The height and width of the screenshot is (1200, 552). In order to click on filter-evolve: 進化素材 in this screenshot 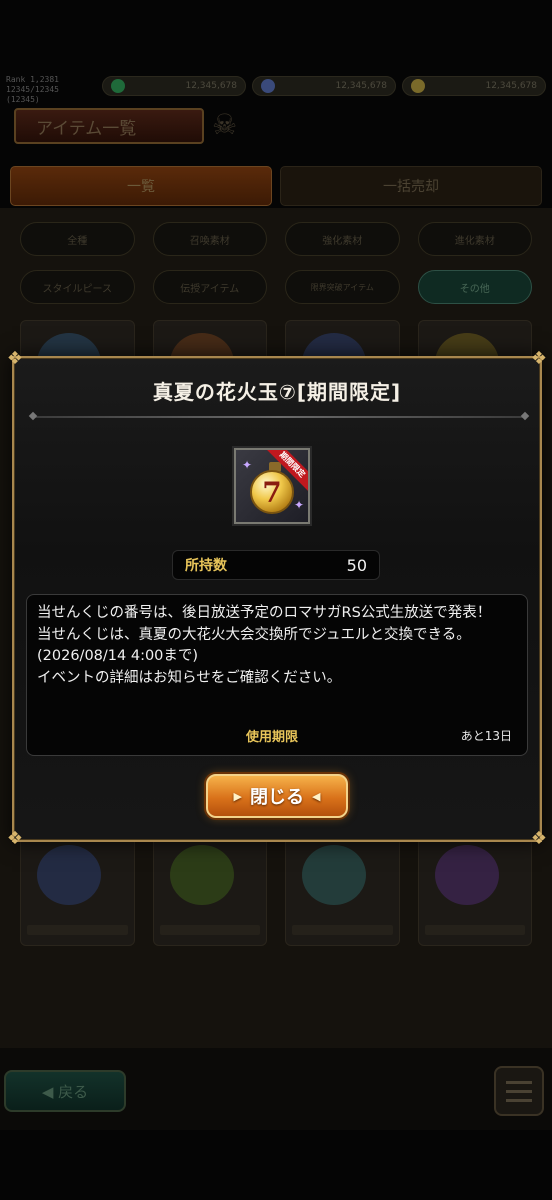, I will do `click(474, 239)`.